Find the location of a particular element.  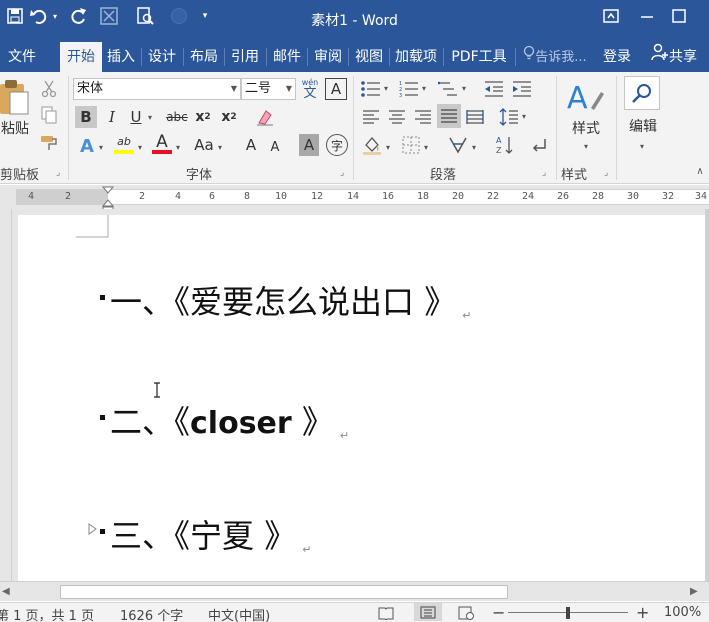

italic-button: I is located at coordinates (112, 117).